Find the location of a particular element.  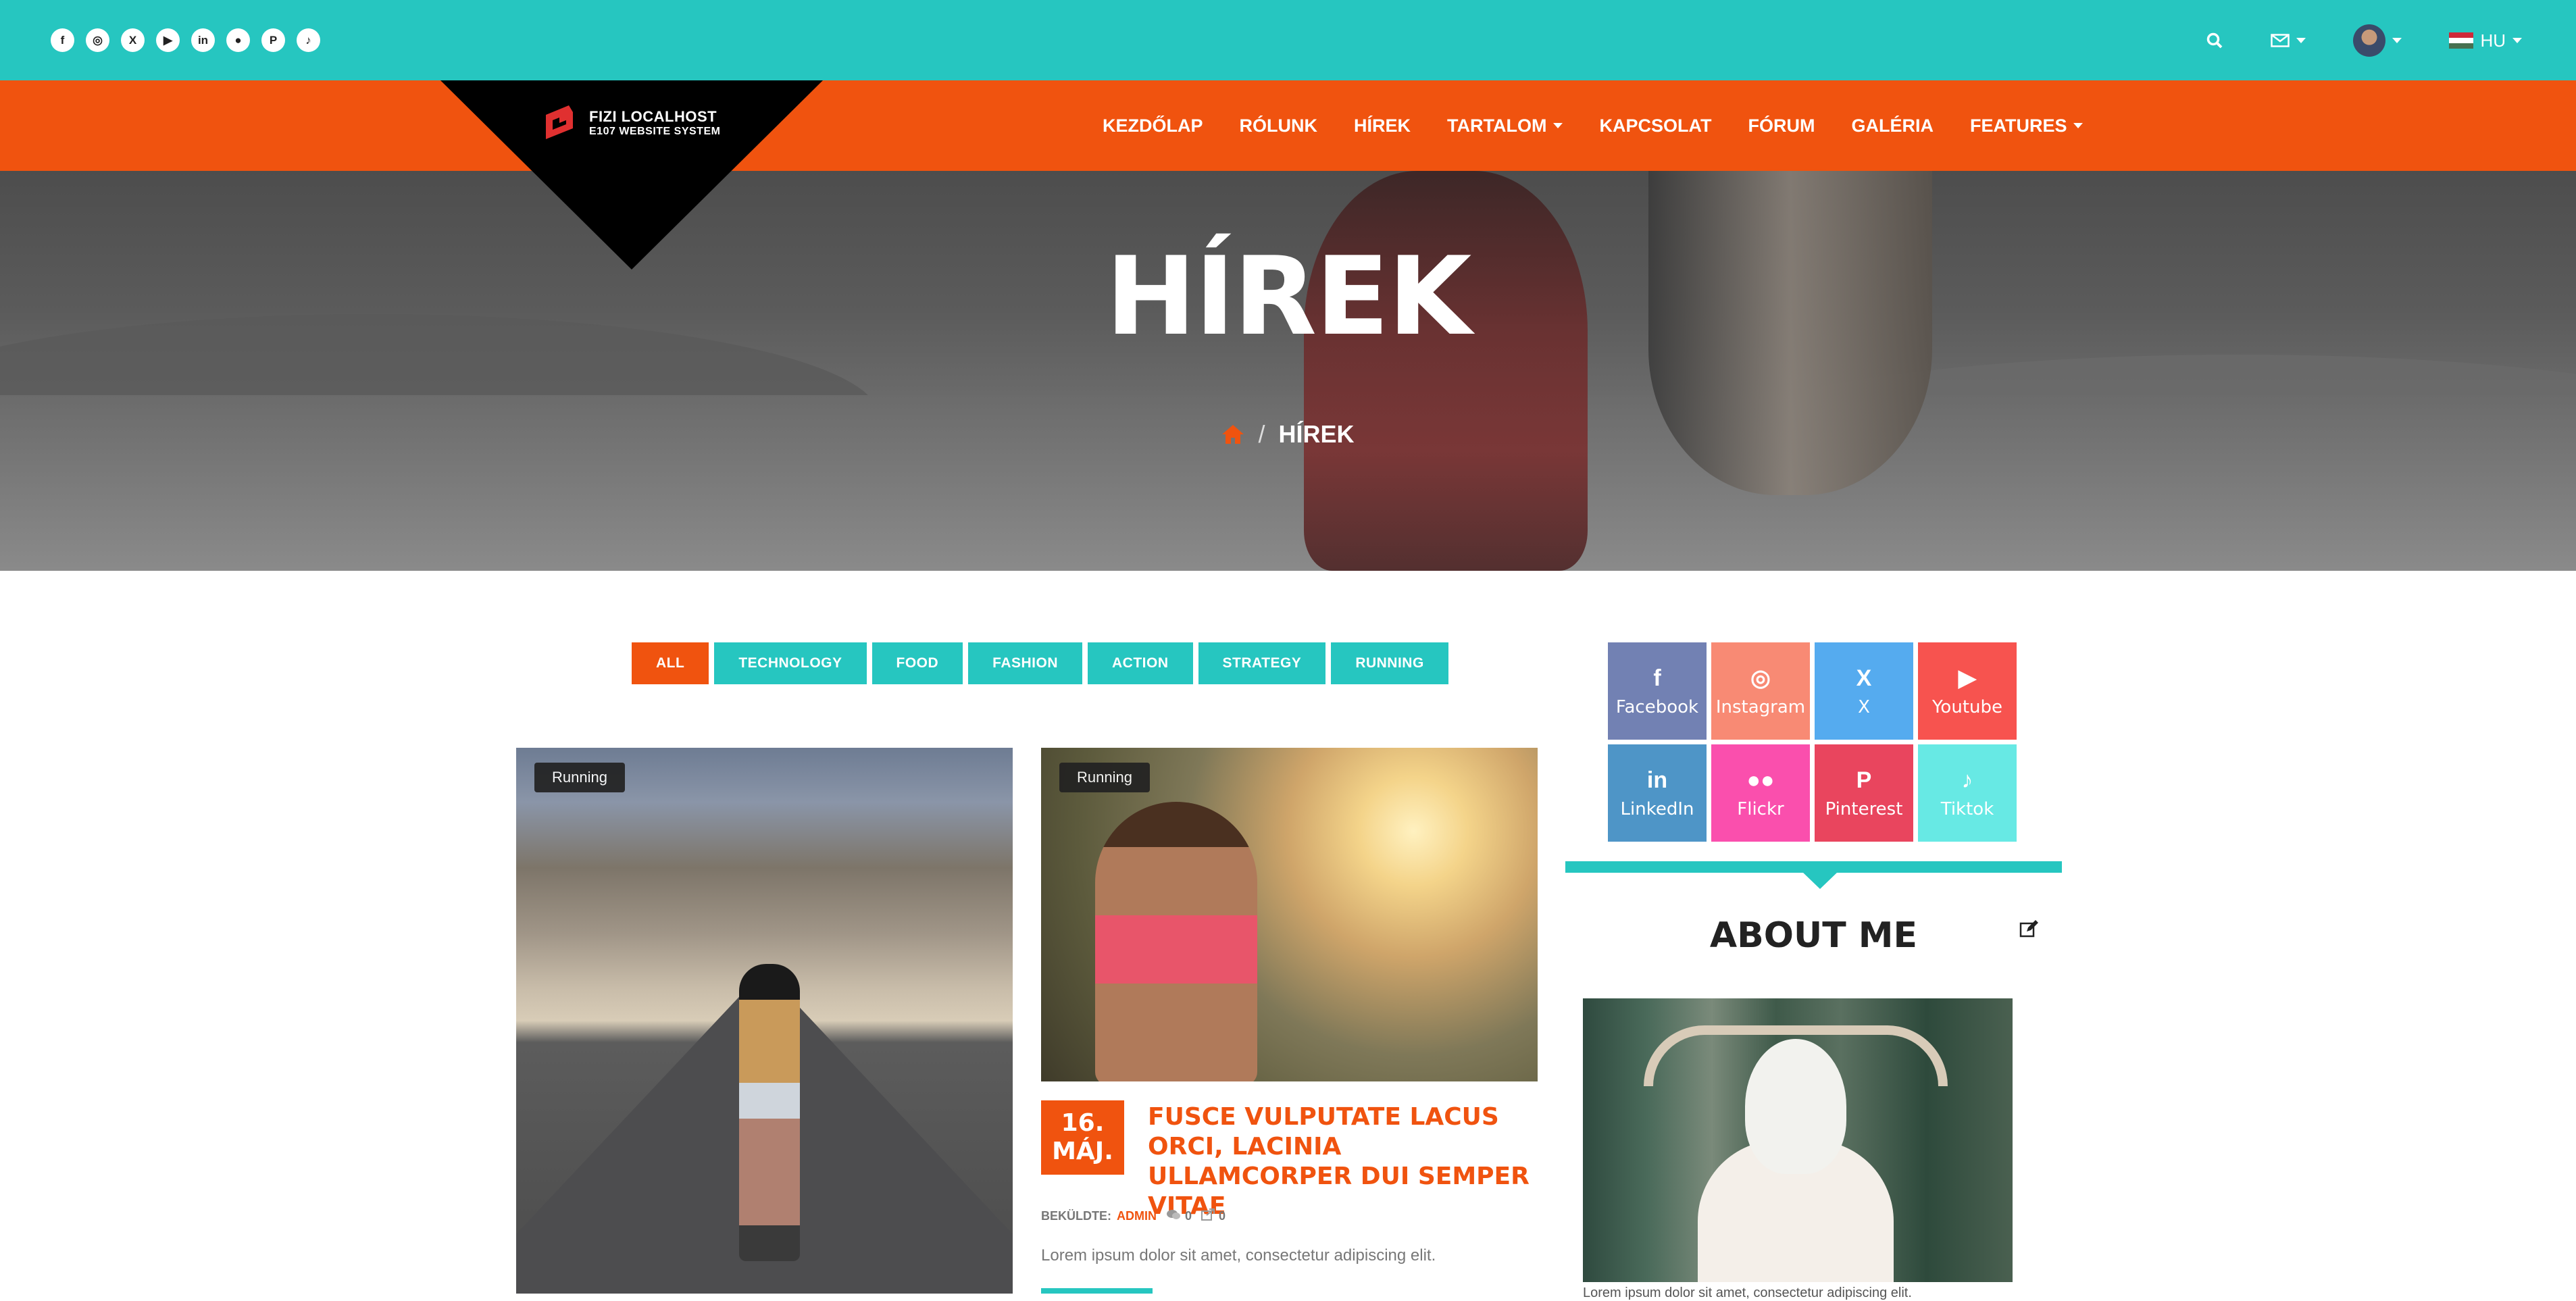

breadcrumb-current: HÍREK is located at coordinates (1316, 434).